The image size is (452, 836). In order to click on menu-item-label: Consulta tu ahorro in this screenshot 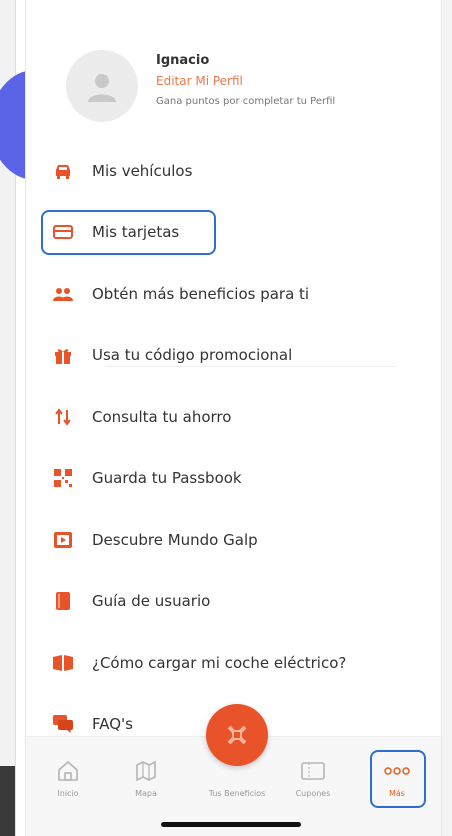, I will do `click(162, 416)`.